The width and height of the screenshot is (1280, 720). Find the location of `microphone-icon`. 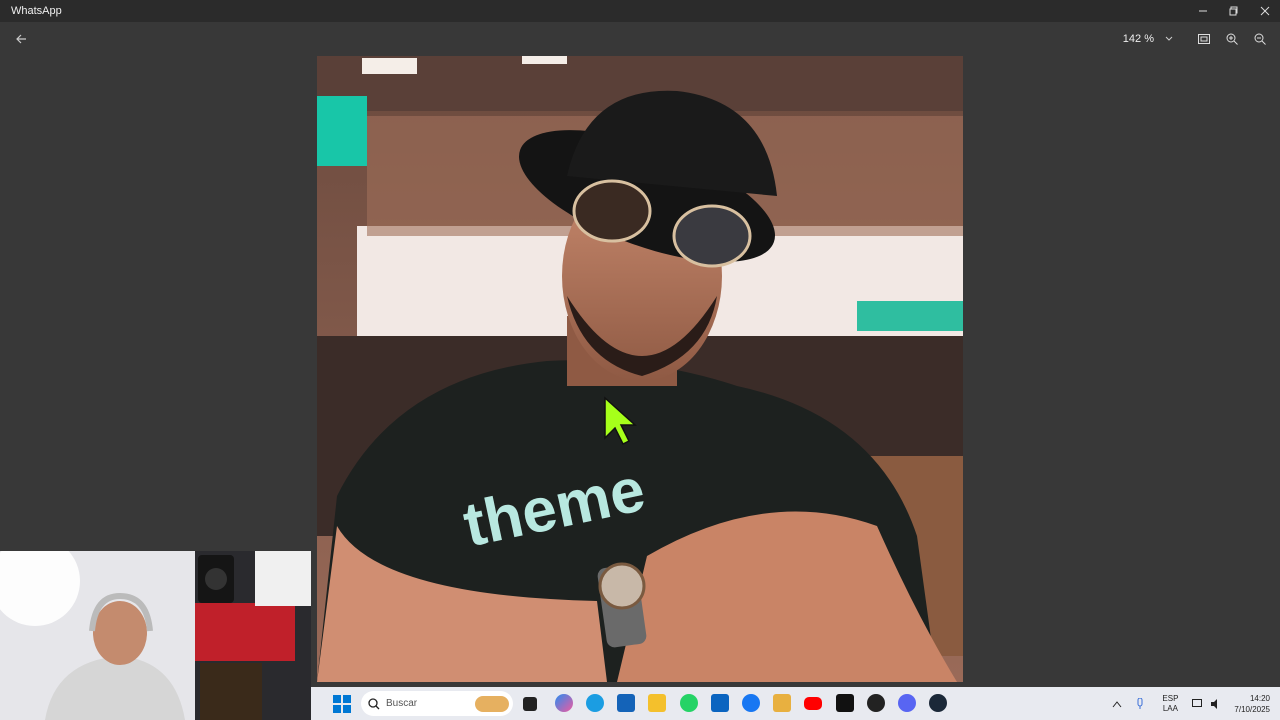

microphone-icon is located at coordinates (1140, 703).